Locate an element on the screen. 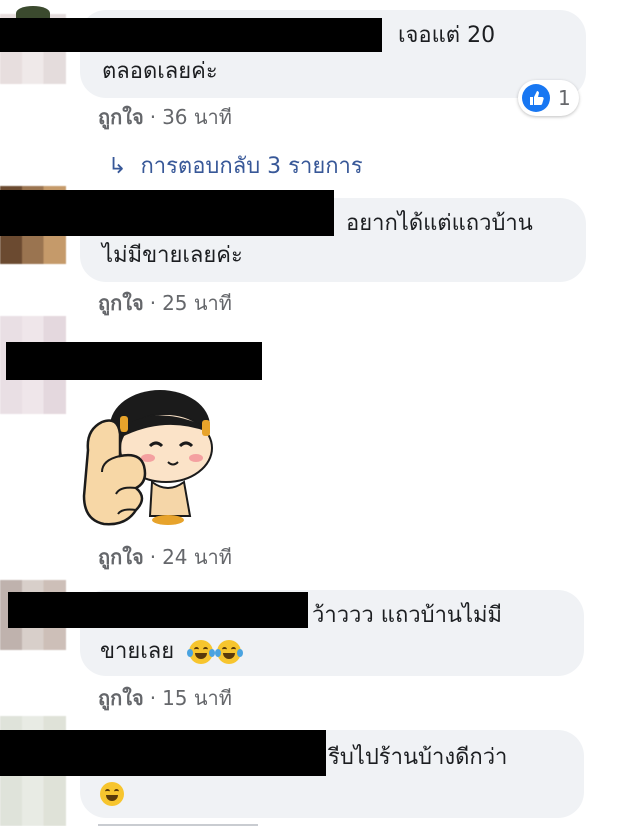 The width and height of the screenshot is (640, 826). comment-text: เจอแต่ 20 is located at coordinates (447, 35).